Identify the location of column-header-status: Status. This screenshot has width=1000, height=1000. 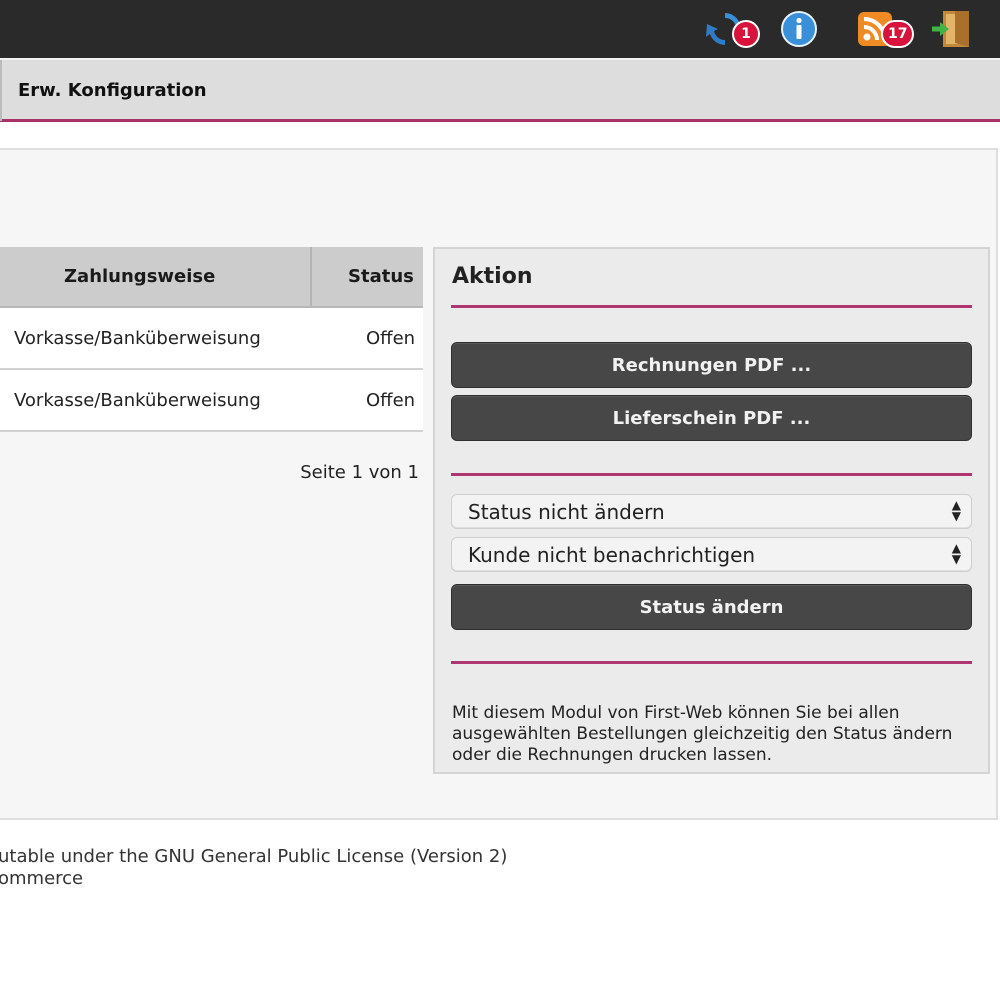
(381, 276).